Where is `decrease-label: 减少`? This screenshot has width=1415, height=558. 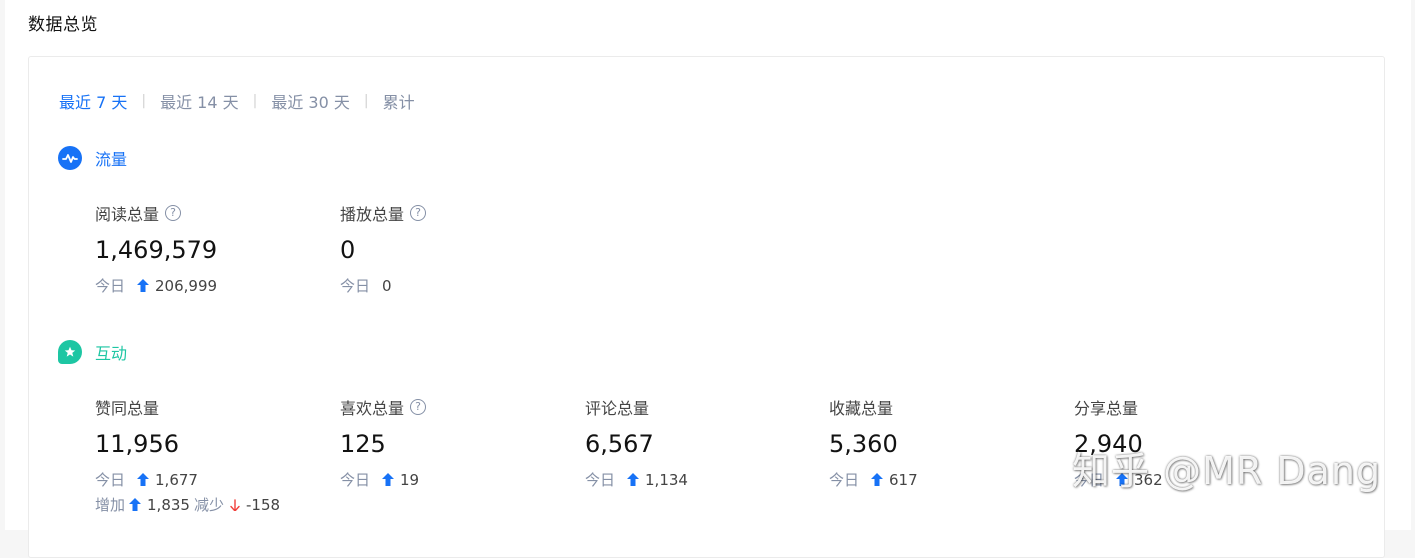
decrease-label: 减少 is located at coordinates (208, 505).